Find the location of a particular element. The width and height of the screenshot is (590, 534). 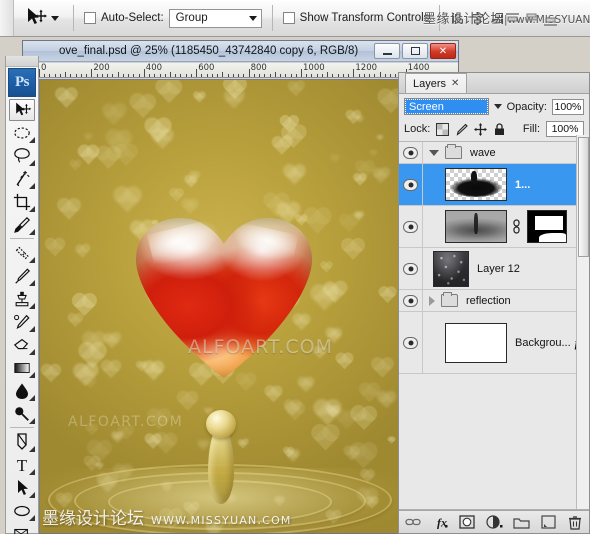

tool-preset-chevron-icon is located at coordinates (55, 18).